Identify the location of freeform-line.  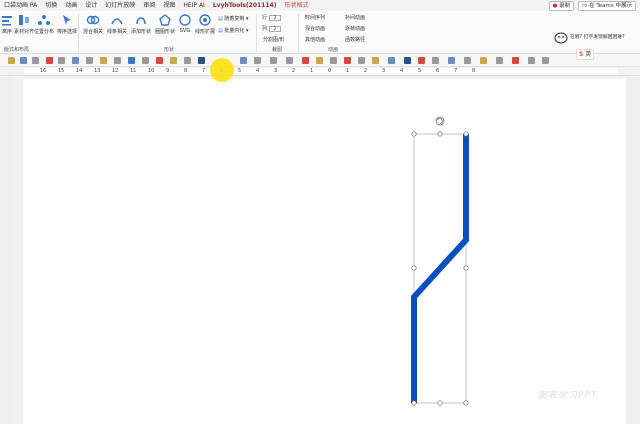
(440, 268).